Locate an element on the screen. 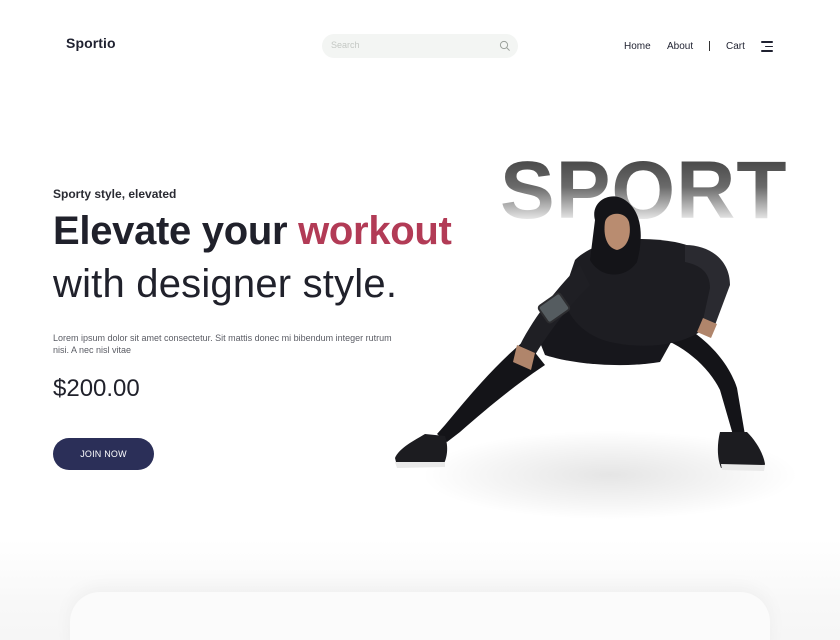 This screenshot has height=640, width=840. search-icon is located at coordinates (505, 46).